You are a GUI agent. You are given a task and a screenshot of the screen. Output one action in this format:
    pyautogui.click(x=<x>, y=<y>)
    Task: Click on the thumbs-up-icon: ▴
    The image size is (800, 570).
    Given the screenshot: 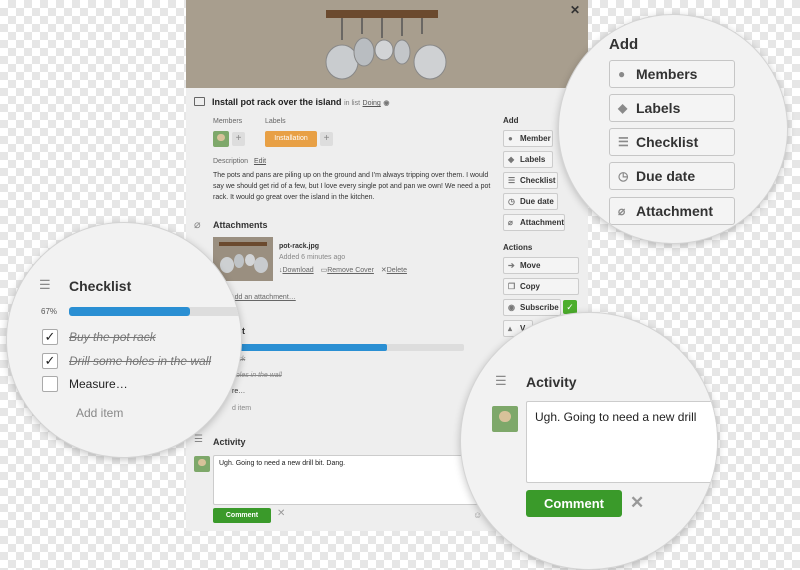 What is the action you would take?
    pyautogui.click(x=510, y=328)
    